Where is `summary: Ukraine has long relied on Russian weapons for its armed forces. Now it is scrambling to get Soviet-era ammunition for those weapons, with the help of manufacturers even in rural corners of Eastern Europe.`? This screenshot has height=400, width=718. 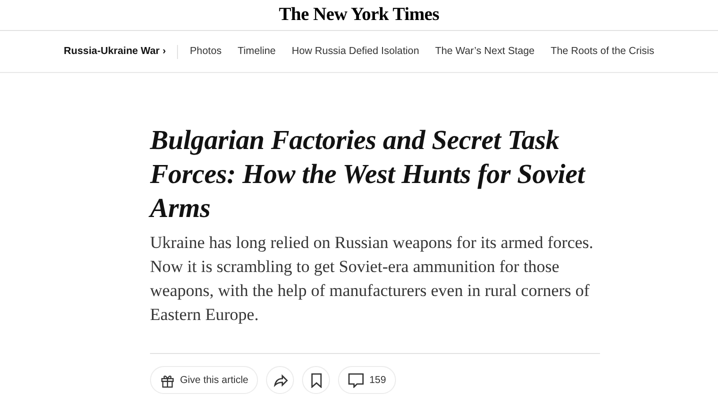 summary: Ukraine has long relied on Russian weapons for its armed forces. Now it is scrambling to get Soviet-era ammunition for those weapons, with the help of manufacturers even in rural corners of Eastern Europe. is located at coordinates (372, 279).